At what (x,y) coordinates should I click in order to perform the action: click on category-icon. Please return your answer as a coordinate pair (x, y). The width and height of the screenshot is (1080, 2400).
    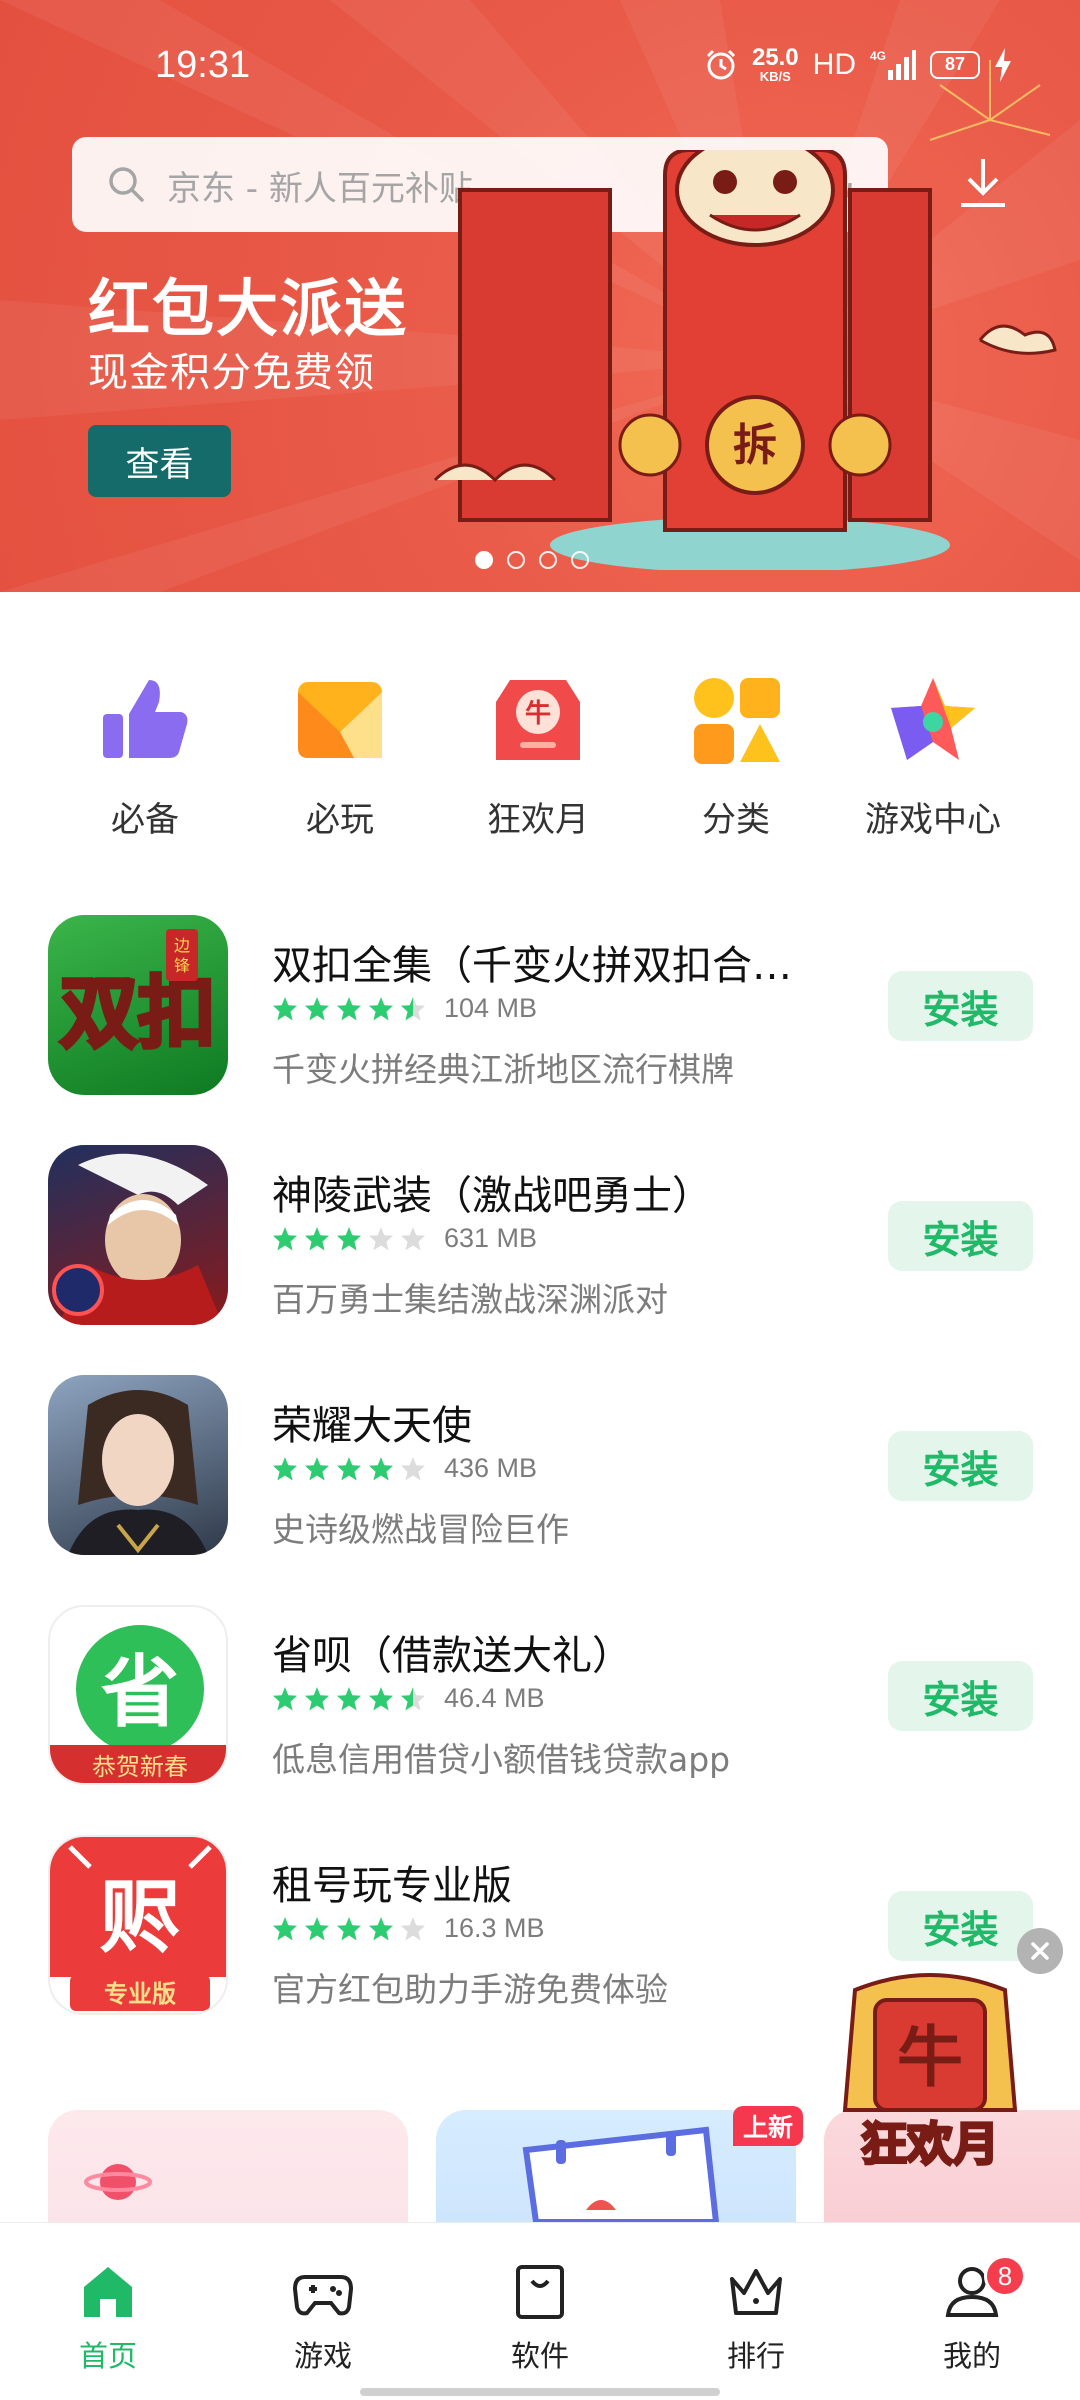
    Looking at the image, I should click on (737, 721).